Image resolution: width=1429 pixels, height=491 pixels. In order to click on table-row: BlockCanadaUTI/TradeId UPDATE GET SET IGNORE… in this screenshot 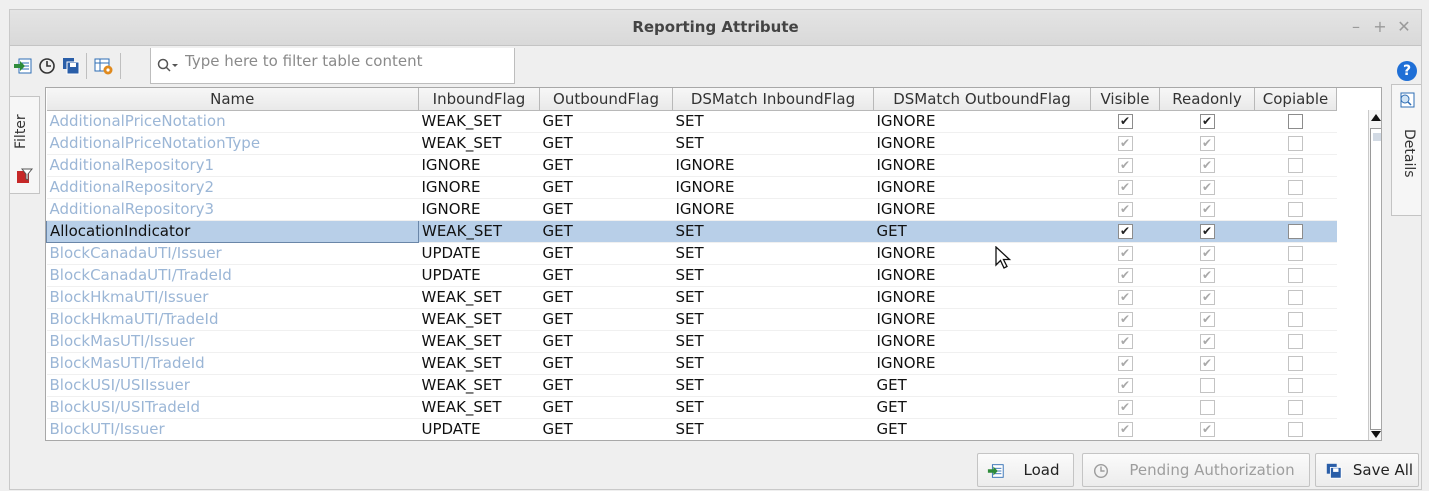, I will do `click(691, 275)`.